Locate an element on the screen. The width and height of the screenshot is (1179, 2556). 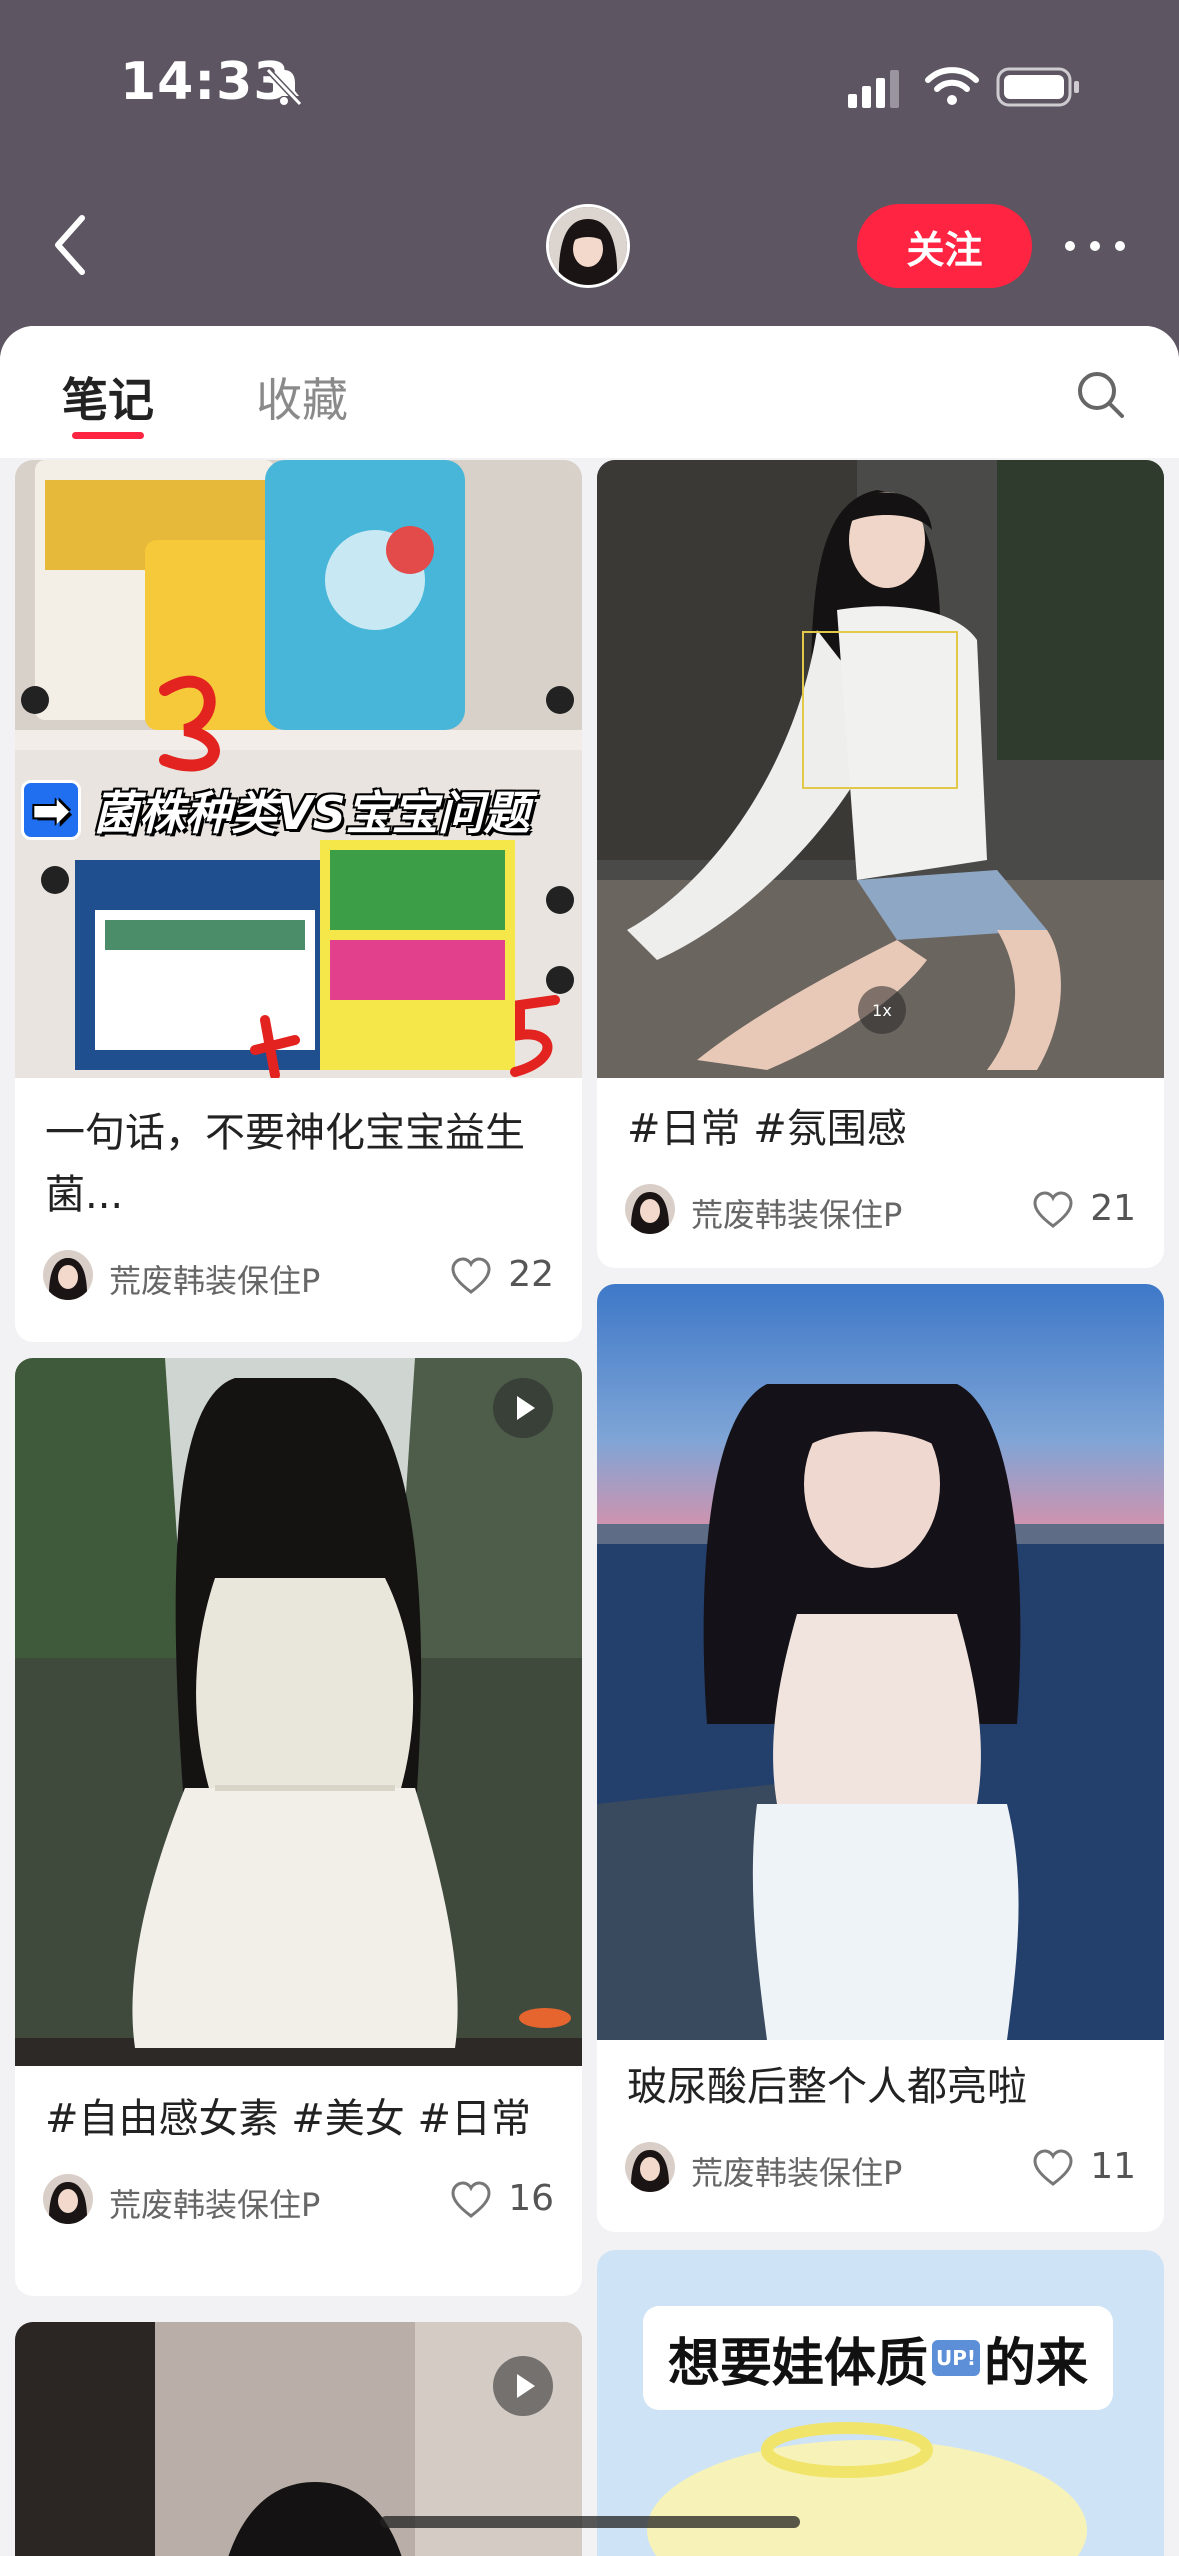
wifi-icon is located at coordinates (952, 86).